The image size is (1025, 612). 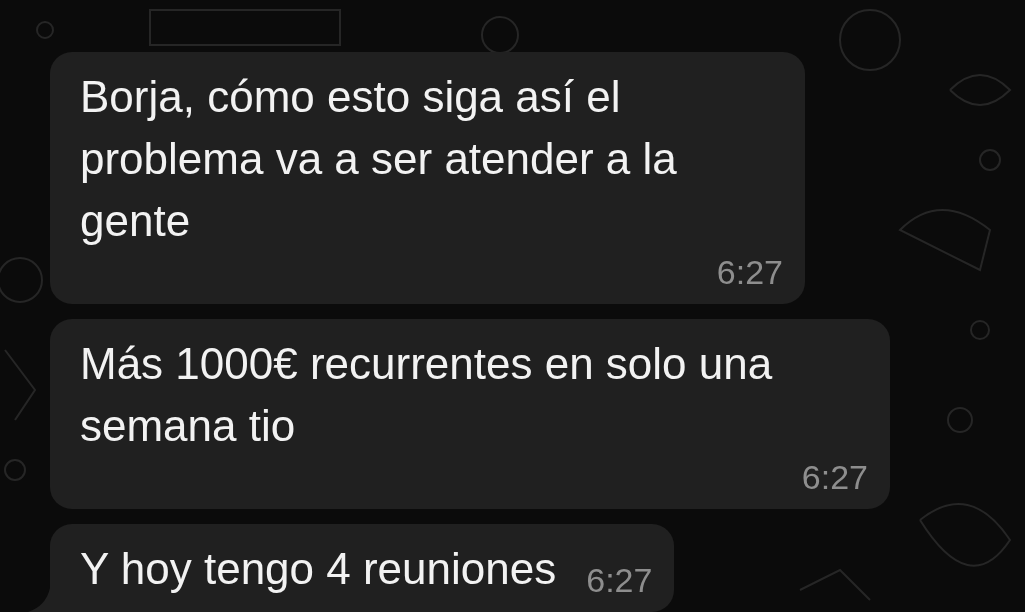 What do you see at coordinates (427, 395) in the screenshot?
I see `message-text: Más 1000€ recurrentes en solo una semana tio` at bounding box center [427, 395].